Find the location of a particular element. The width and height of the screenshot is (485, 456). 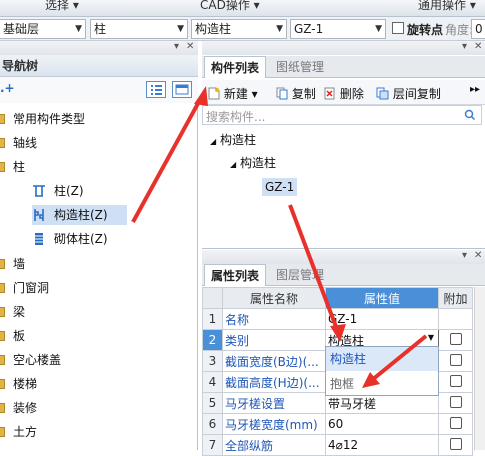

arrow-to-dropdown-option is located at coordinates (395, 361).